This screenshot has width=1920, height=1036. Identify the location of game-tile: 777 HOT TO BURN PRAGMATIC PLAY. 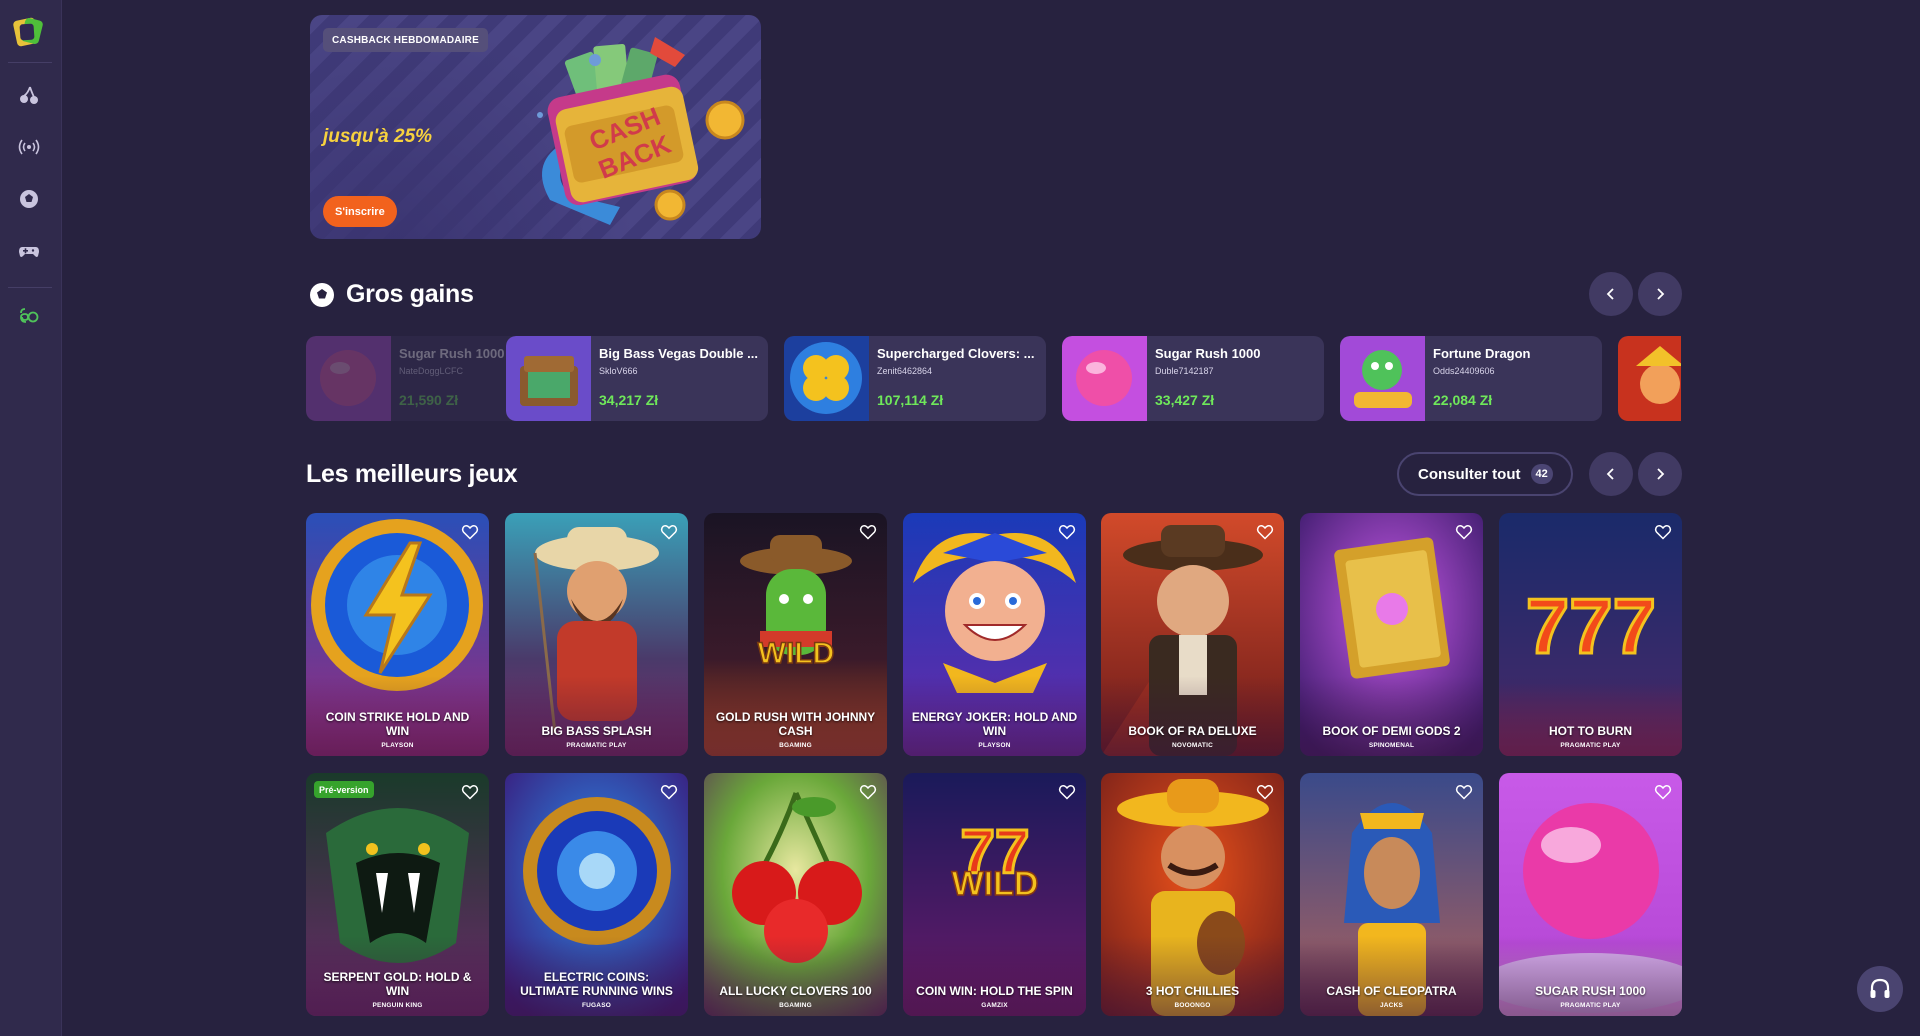
(1590, 634).